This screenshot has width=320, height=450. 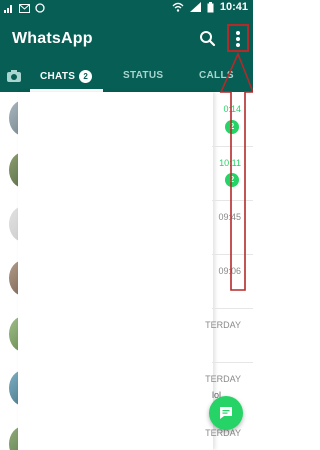 I want to click on annotation-arrow, so click(x=236, y=171).